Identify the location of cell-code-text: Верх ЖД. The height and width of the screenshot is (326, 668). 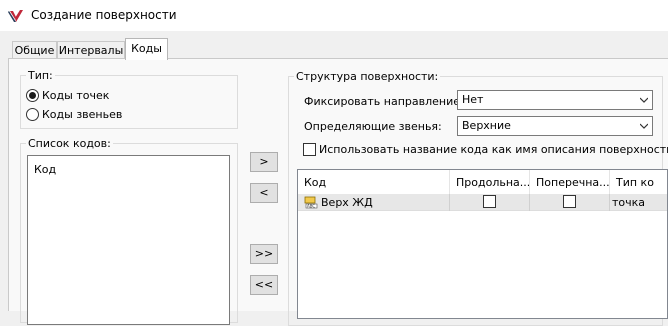
(347, 202).